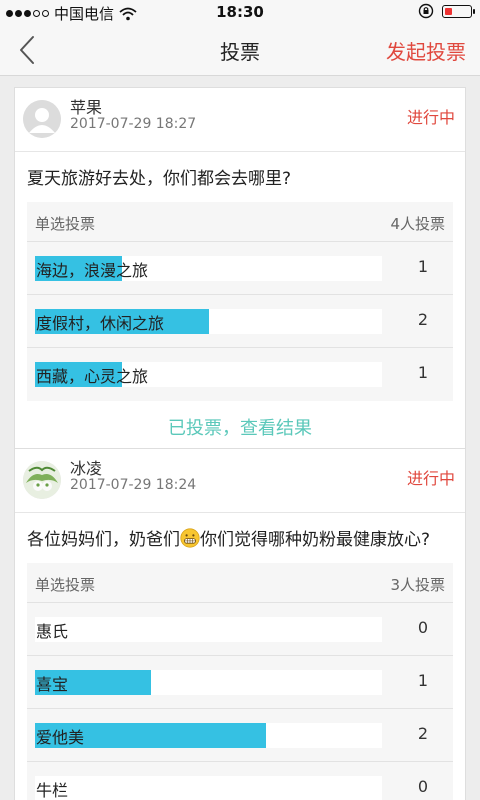  Describe the element at coordinates (52, 631) in the screenshot. I see `option-label: 惠氏` at that location.